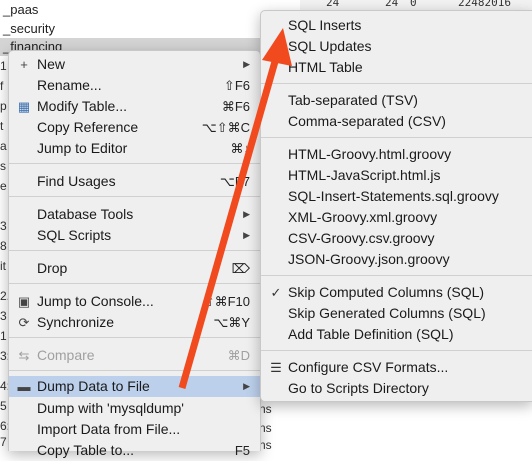 This screenshot has height=461, width=532. I want to click on submenu-item-label: HTML-JavaScript.html.js, so click(364, 175).